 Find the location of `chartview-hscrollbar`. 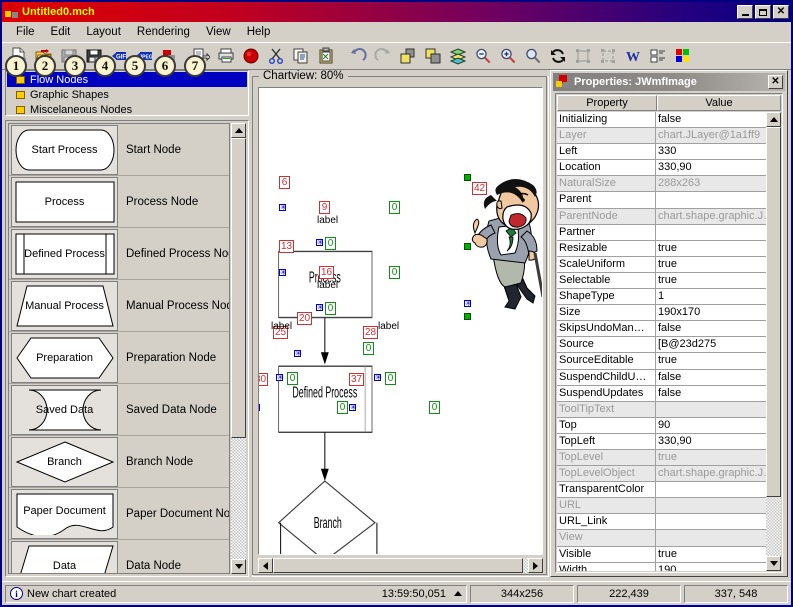

chartview-hscrollbar is located at coordinates (400, 565).